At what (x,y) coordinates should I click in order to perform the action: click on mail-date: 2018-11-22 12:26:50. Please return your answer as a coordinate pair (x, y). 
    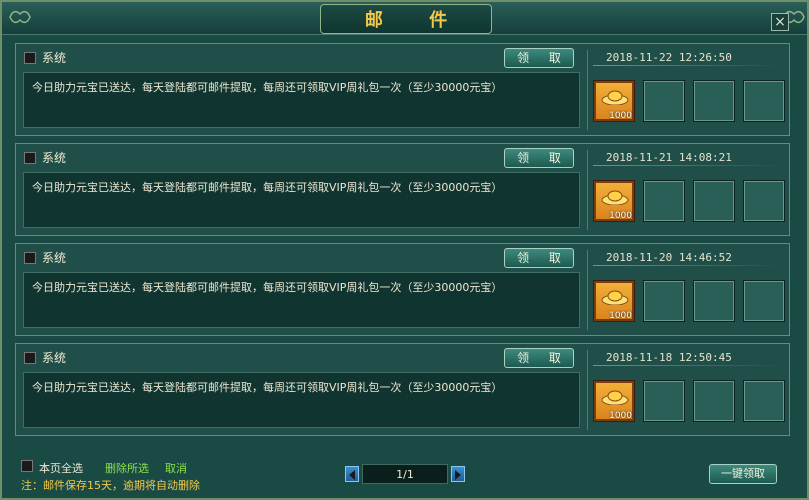
    Looking at the image, I should click on (669, 57).